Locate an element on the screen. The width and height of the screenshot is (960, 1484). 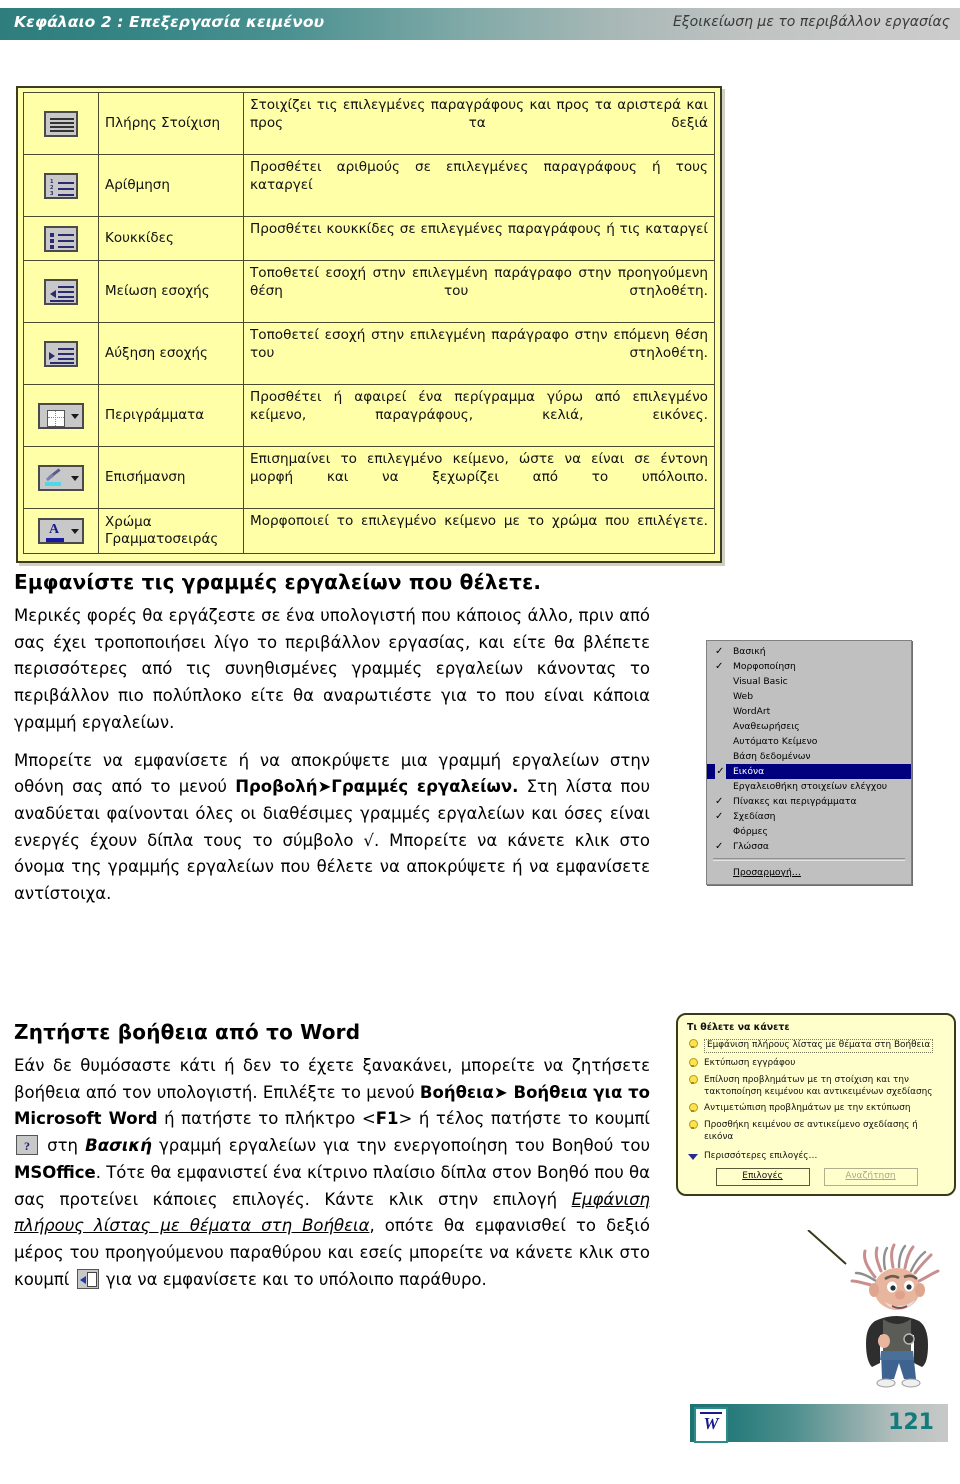
menu-item-label: Σχεδίαση is located at coordinates (754, 816).